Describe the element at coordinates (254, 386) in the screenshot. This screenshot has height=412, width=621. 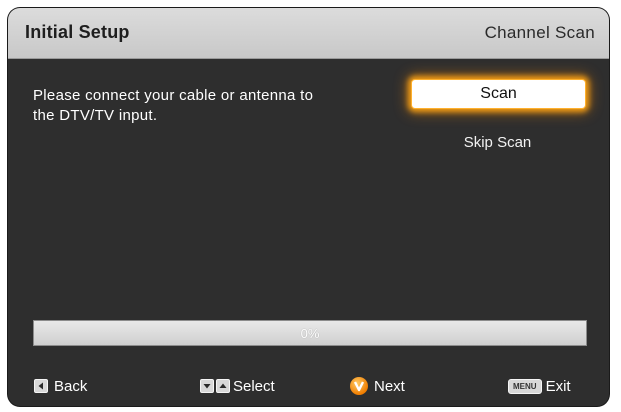
I see `select-label: Select` at that location.